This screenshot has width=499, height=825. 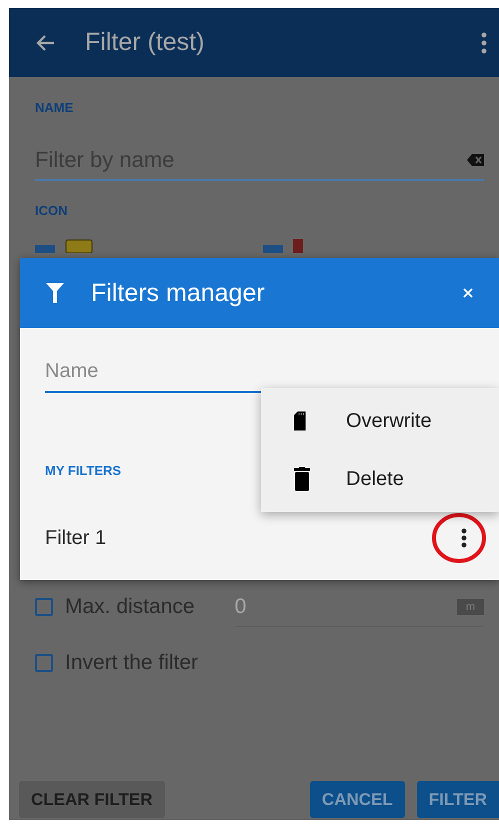 I want to click on option-label: Invert the filter, so click(x=131, y=663).